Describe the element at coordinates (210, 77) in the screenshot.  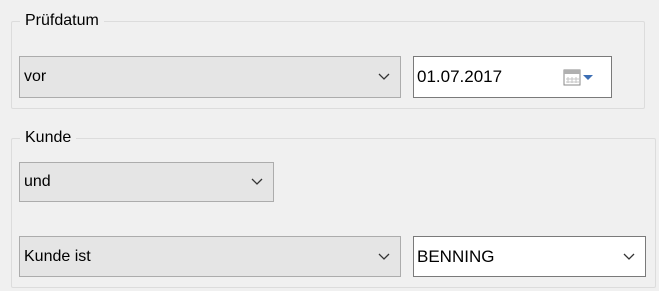
I see `date-operator-dropdown: vor` at that location.